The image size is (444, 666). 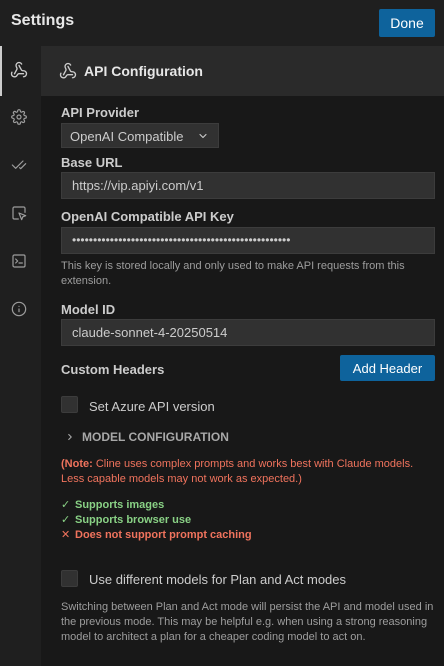 What do you see at coordinates (20, 356) in the screenshot?
I see `settings-sidebar` at bounding box center [20, 356].